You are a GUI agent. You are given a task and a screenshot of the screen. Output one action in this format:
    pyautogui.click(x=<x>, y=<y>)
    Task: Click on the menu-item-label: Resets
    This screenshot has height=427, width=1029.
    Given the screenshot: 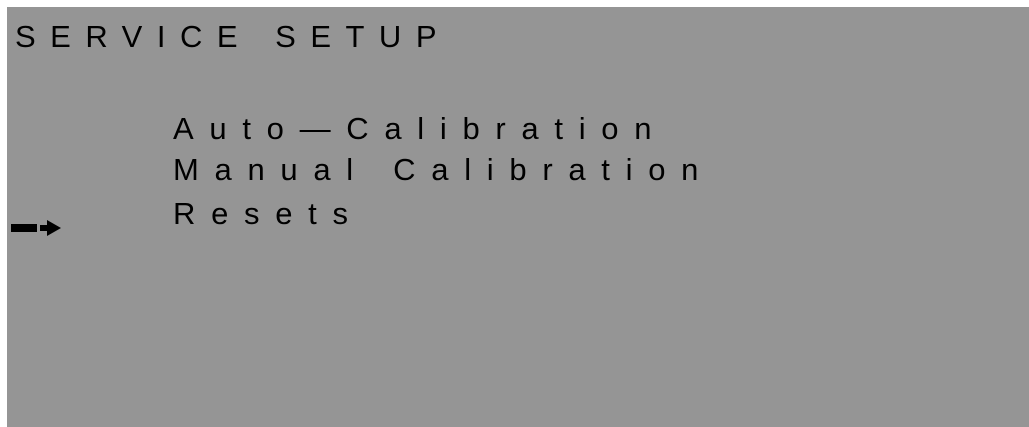 What is the action you would take?
    pyautogui.click(x=268, y=213)
    